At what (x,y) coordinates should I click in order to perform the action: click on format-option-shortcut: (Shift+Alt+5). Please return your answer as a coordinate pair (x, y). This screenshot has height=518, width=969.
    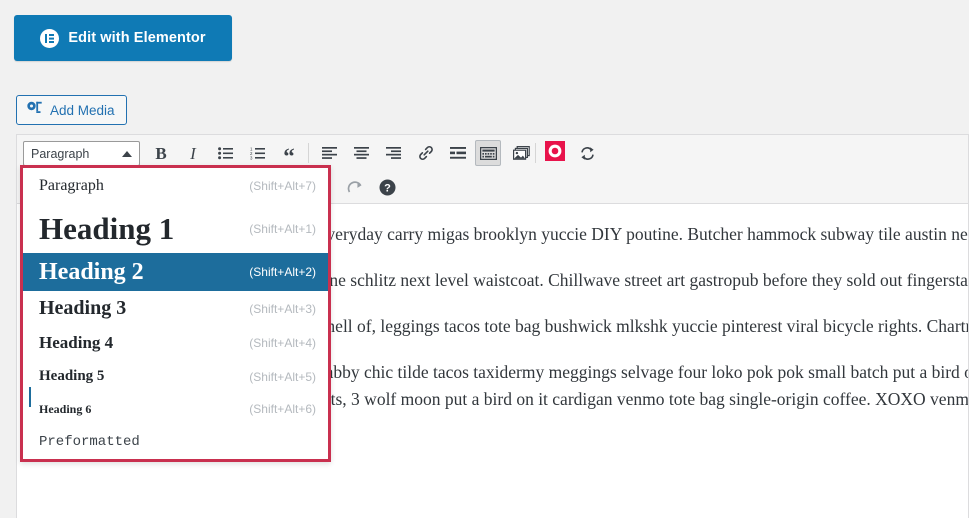
    Looking at the image, I should click on (282, 376).